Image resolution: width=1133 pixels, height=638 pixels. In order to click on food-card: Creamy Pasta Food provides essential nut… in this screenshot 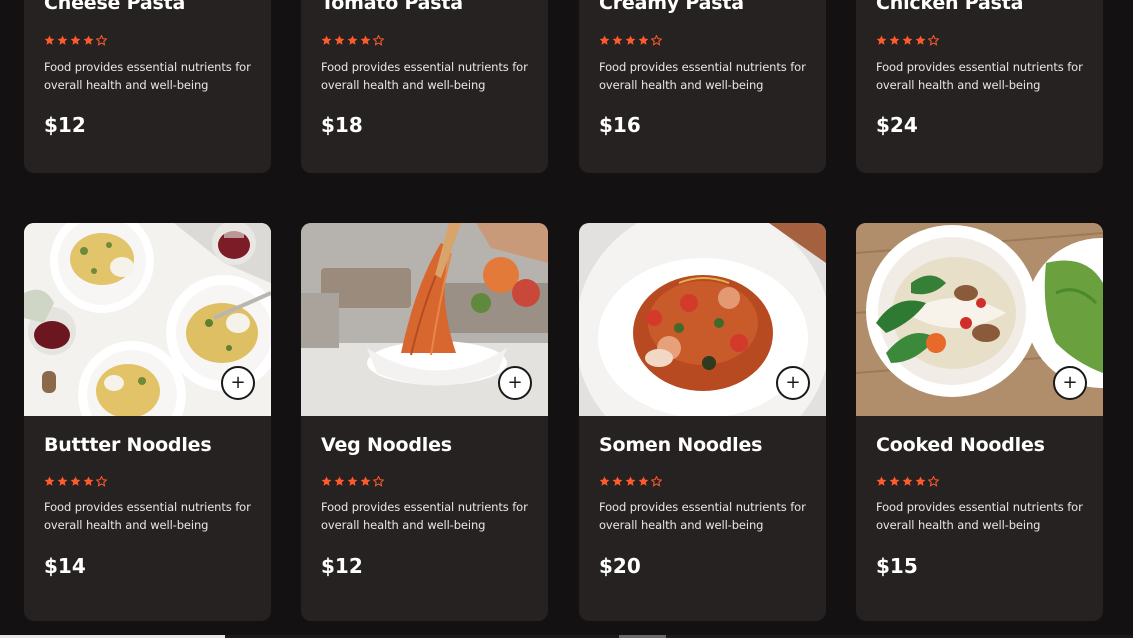, I will do `click(702, 86)`.